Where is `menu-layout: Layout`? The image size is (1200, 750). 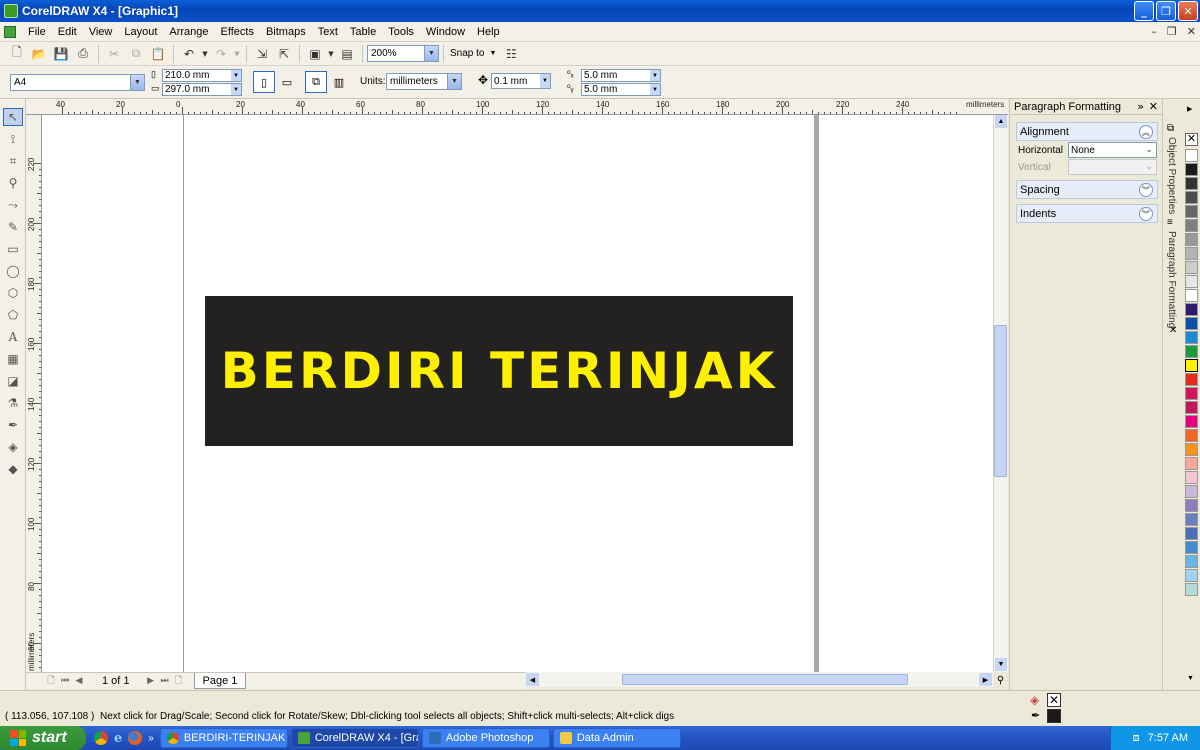
menu-layout: Layout is located at coordinates (140, 32).